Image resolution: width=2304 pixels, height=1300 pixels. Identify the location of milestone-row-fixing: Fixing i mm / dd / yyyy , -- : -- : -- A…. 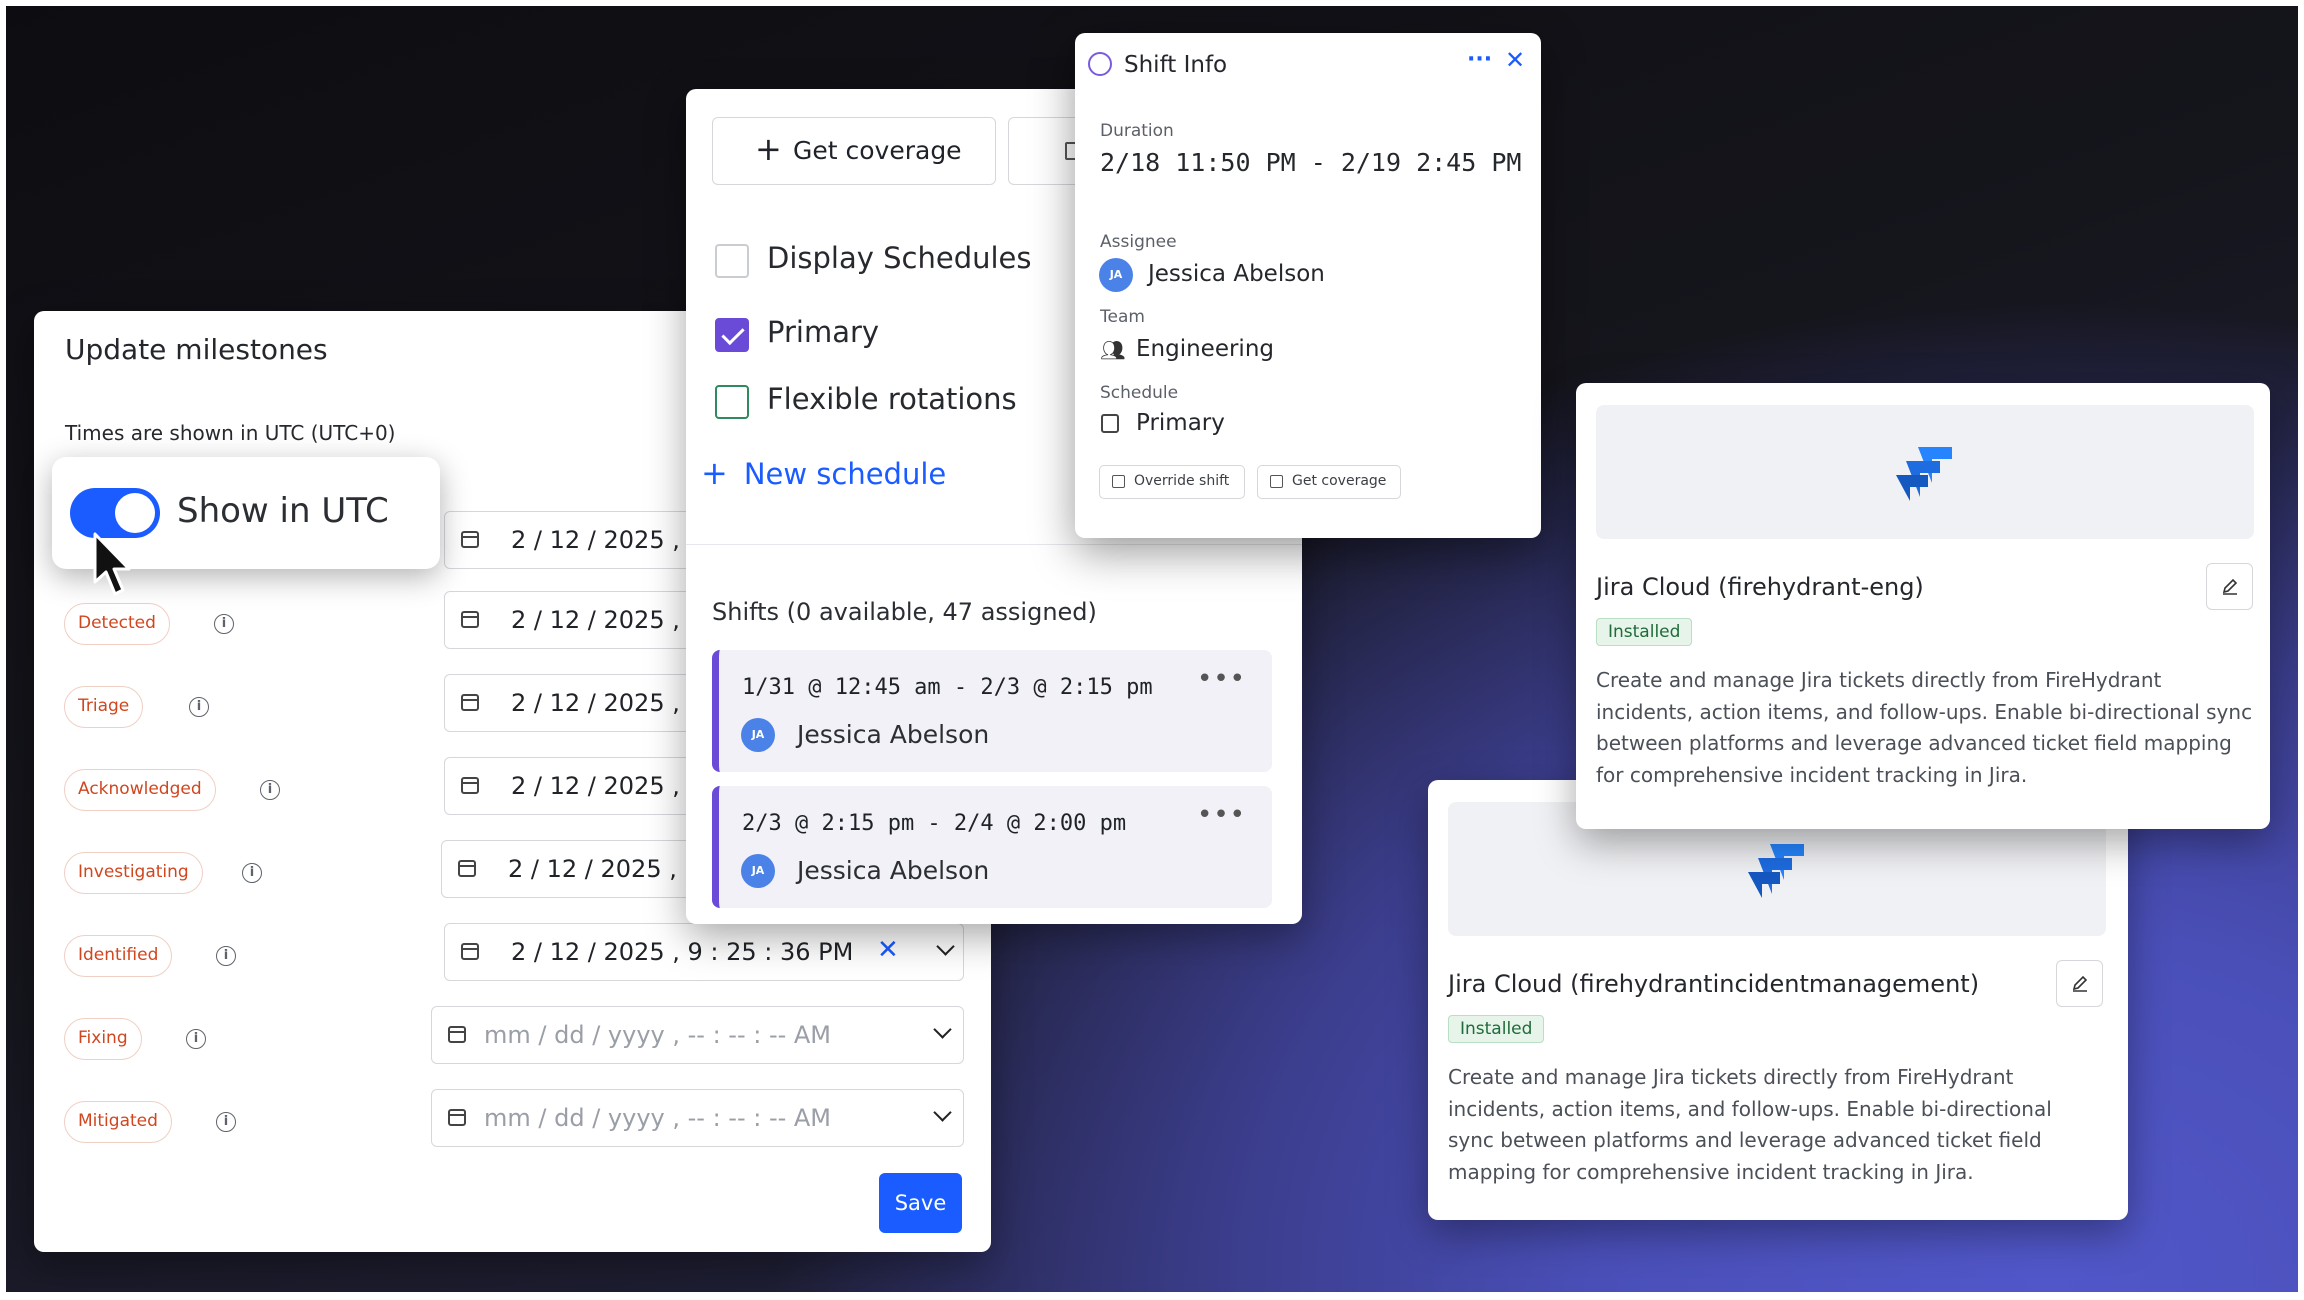
(529, 1035).